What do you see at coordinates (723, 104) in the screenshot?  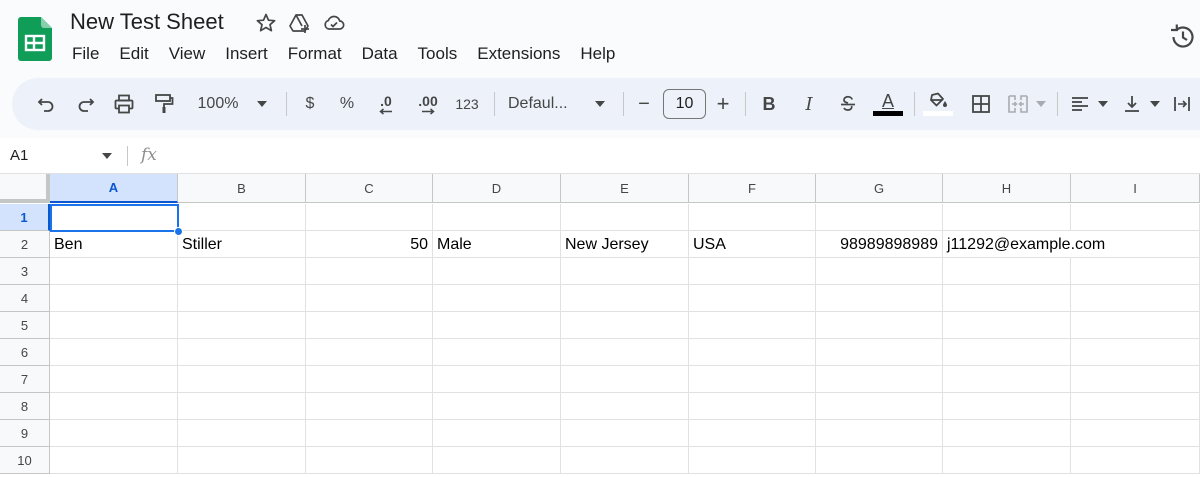 I see `increase-font-size-button: +` at bounding box center [723, 104].